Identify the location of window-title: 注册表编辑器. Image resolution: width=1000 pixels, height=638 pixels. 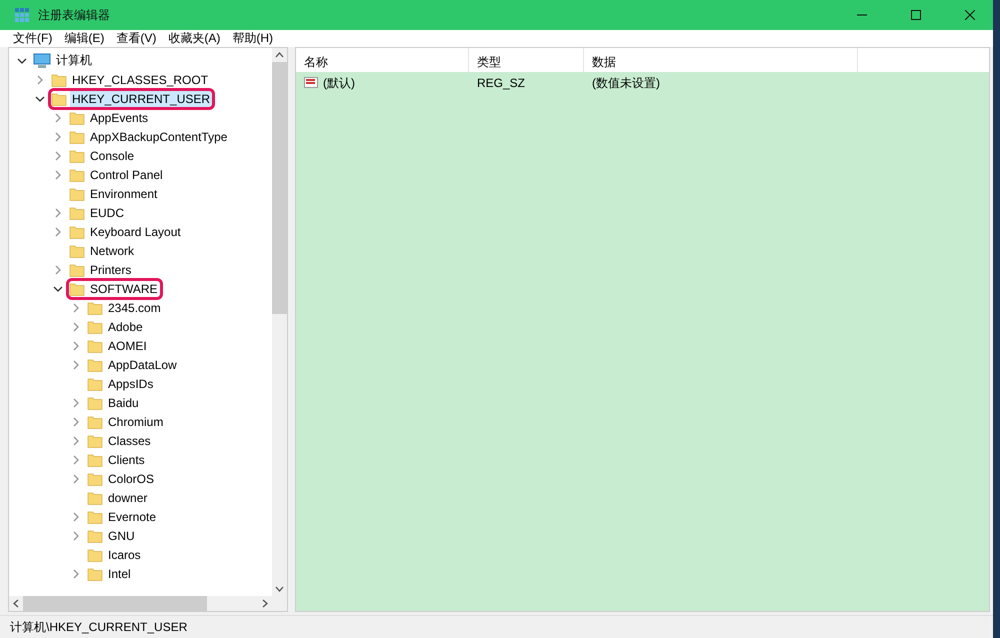
(74, 15).